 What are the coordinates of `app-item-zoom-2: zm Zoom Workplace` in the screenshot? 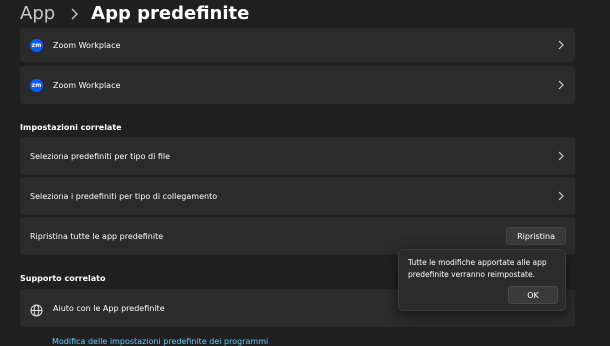 It's located at (297, 85).